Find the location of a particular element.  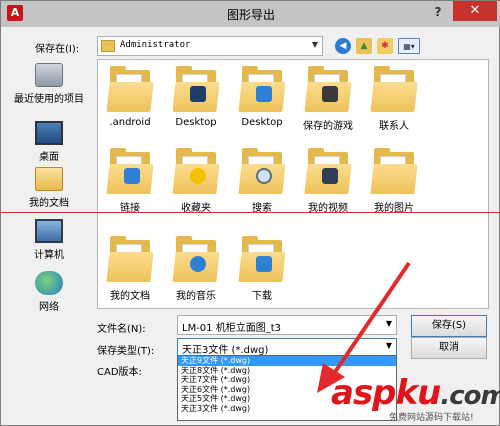

filename-input: LM-01 机柜立面图_t3 ▼ is located at coordinates (287, 325).